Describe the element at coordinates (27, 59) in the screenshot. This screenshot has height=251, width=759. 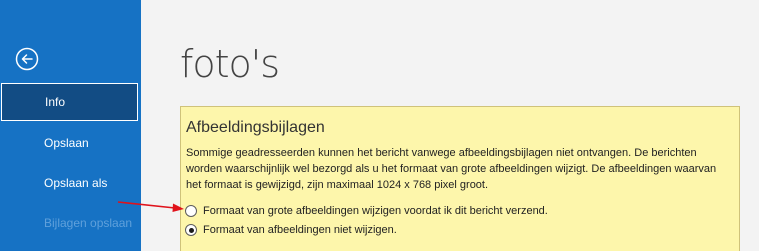
I see `back-arrow-icon` at that location.